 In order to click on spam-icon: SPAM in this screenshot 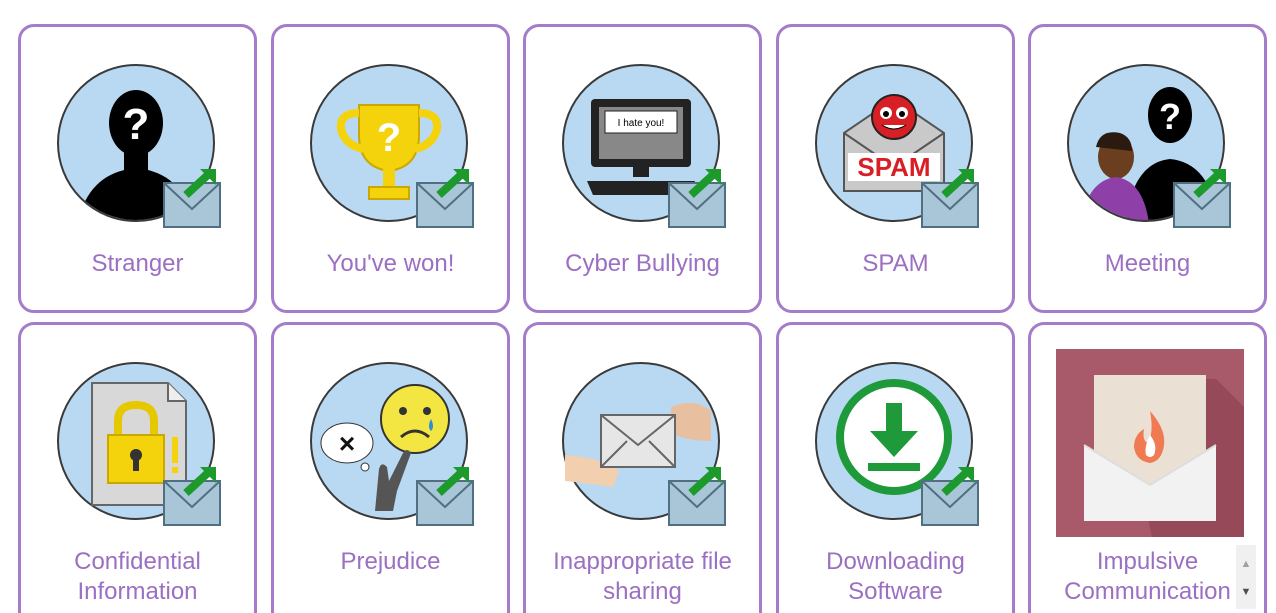, I will do `click(900, 149)`.